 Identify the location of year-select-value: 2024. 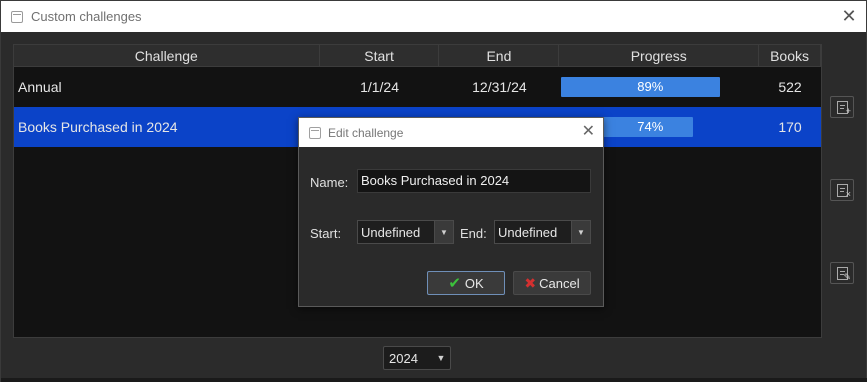
(403, 358).